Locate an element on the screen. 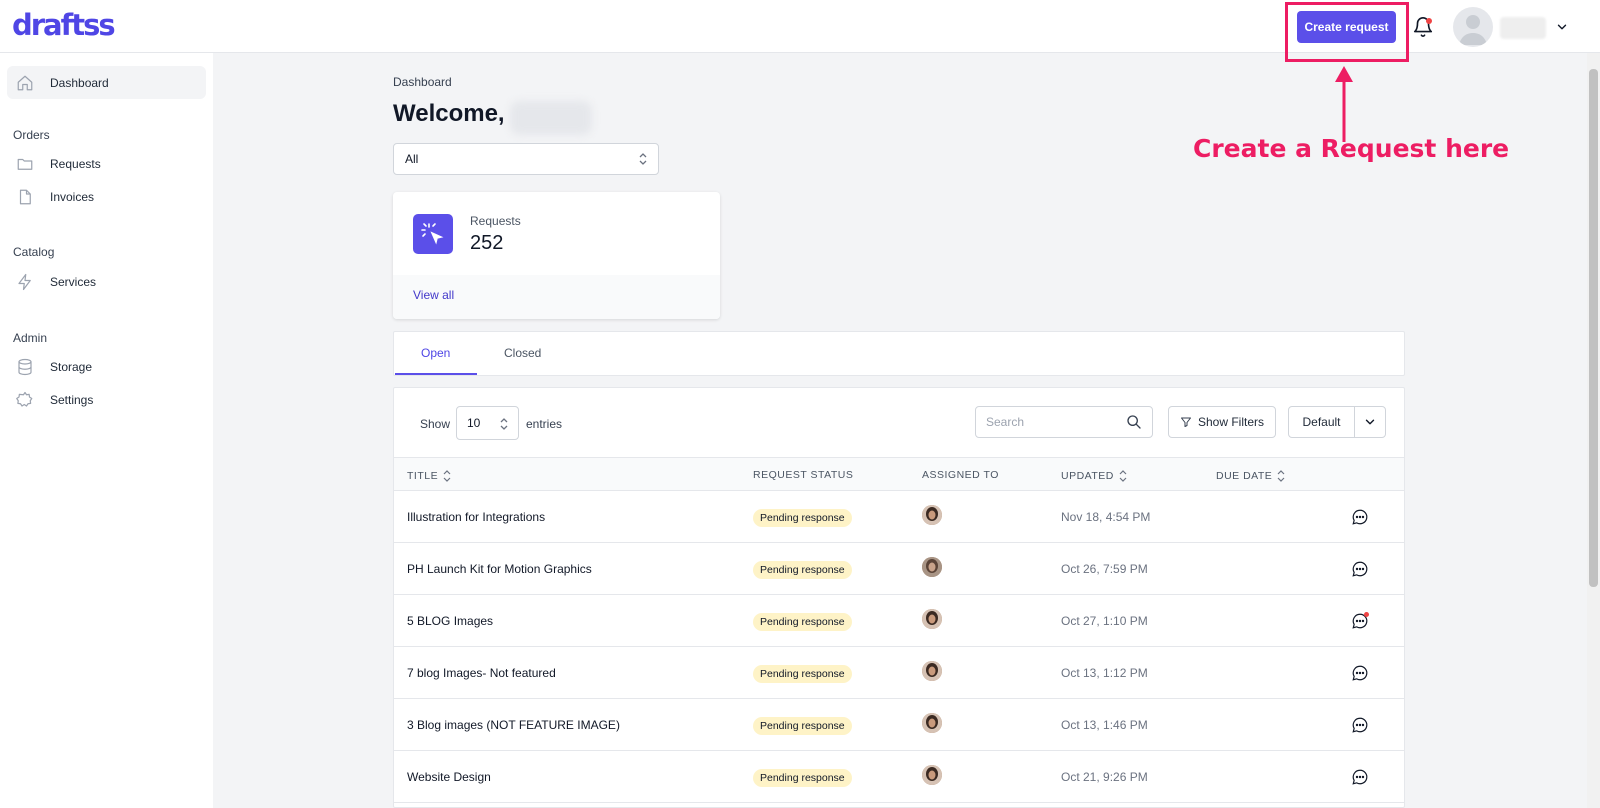  sidebar-item-label: Storage is located at coordinates (71, 366).